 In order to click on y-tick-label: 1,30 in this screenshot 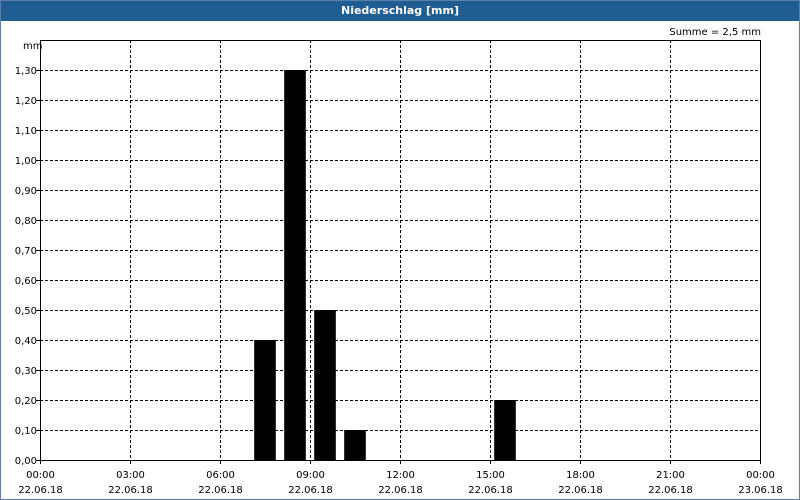, I will do `click(26, 71)`.